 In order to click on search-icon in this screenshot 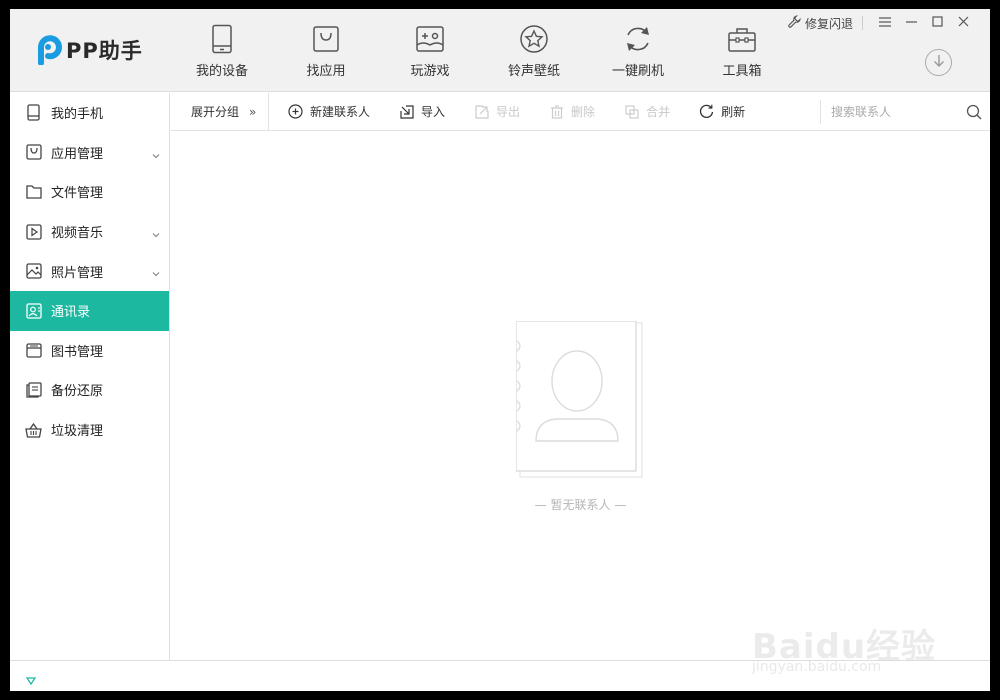, I will do `click(974, 112)`.